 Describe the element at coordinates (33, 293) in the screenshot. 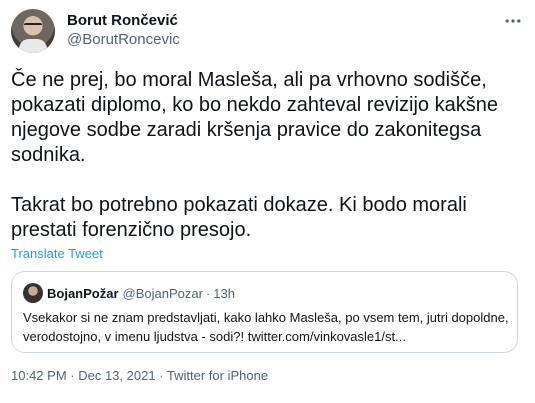

I see `quoted-author-avatar` at that location.